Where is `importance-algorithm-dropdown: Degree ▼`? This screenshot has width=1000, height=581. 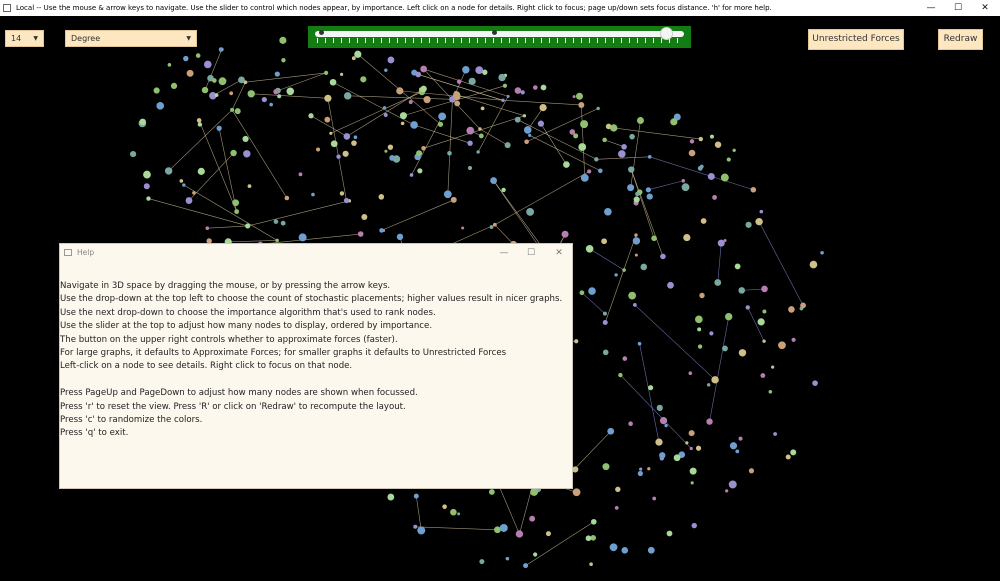
importance-algorithm-dropdown: Degree ▼ is located at coordinates (131, 38).